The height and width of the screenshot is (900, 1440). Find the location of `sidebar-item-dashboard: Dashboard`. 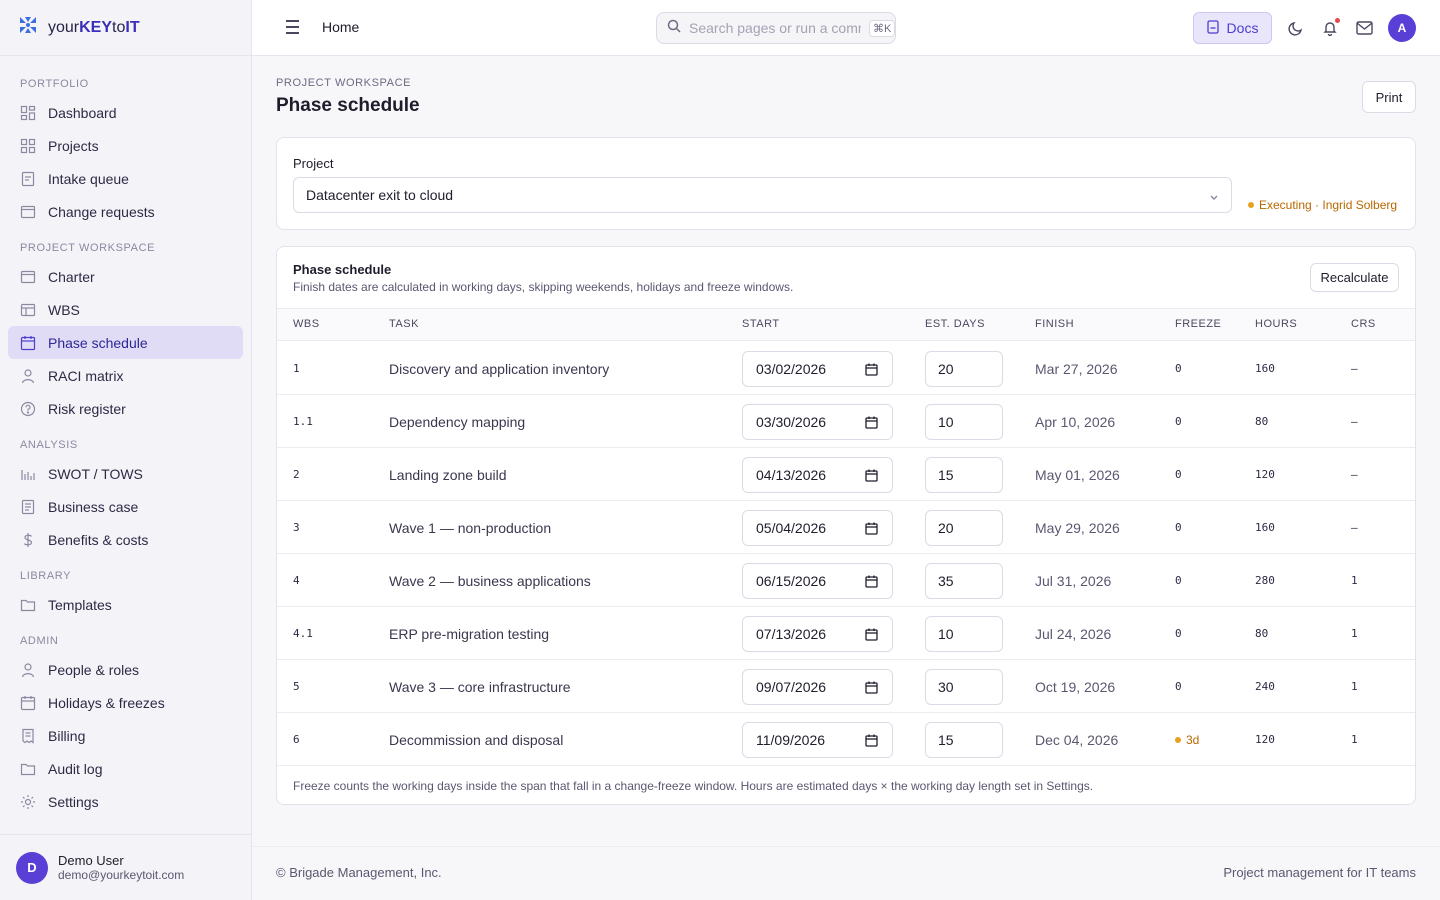

sidebar-item-dashboard: Dashboard is located at coordinates (125, 112).